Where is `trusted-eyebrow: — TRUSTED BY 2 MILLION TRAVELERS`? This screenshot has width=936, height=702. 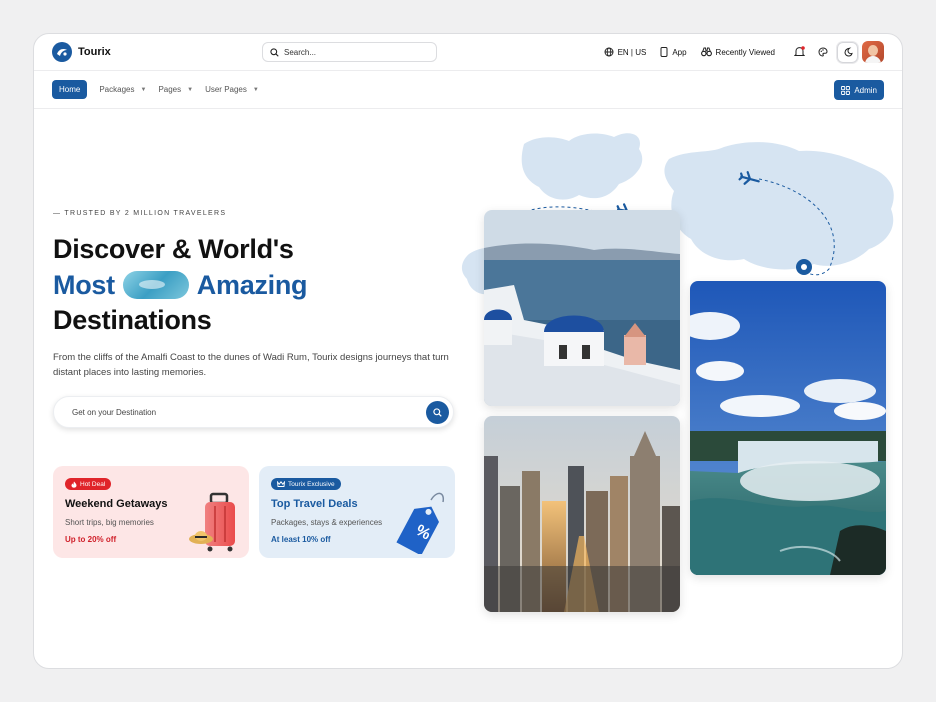 trusted-eyebrow: — TRUSTED BY 2 MILLION TRAVELERS is located at coordinates (140, 213).